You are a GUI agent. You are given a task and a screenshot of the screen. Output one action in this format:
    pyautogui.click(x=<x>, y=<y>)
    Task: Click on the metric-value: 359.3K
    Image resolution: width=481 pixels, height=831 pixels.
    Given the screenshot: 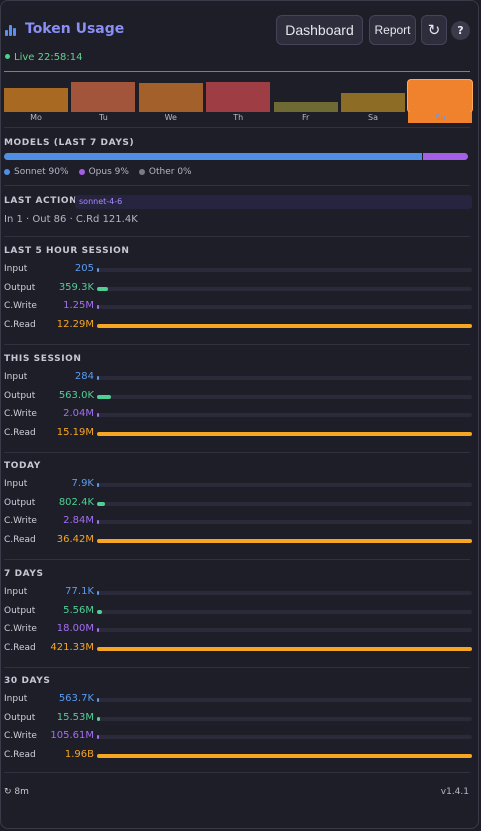 What is the action you would take?
    pyautogui.click(x=76, y=287)
    